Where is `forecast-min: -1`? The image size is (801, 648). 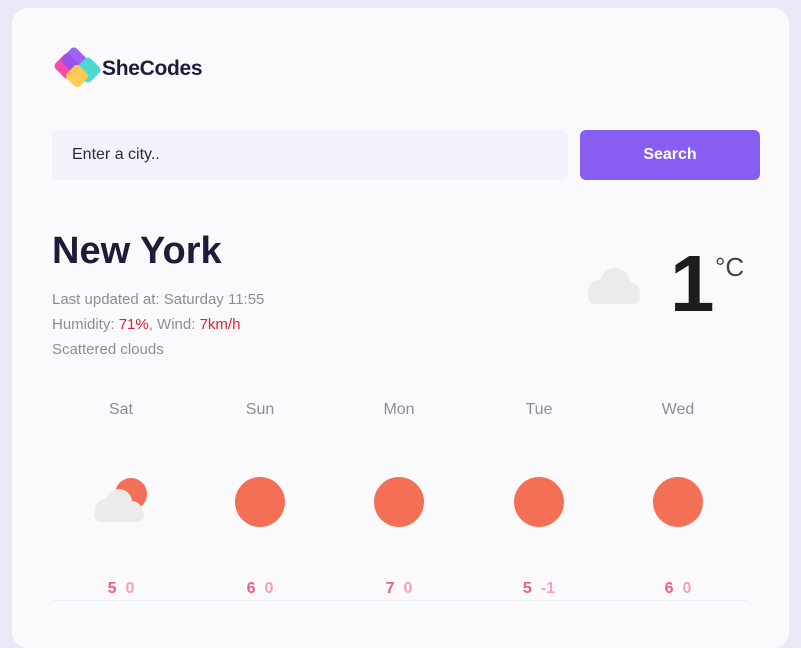
forecast-min: -1 is located at coordinates (548, 588).